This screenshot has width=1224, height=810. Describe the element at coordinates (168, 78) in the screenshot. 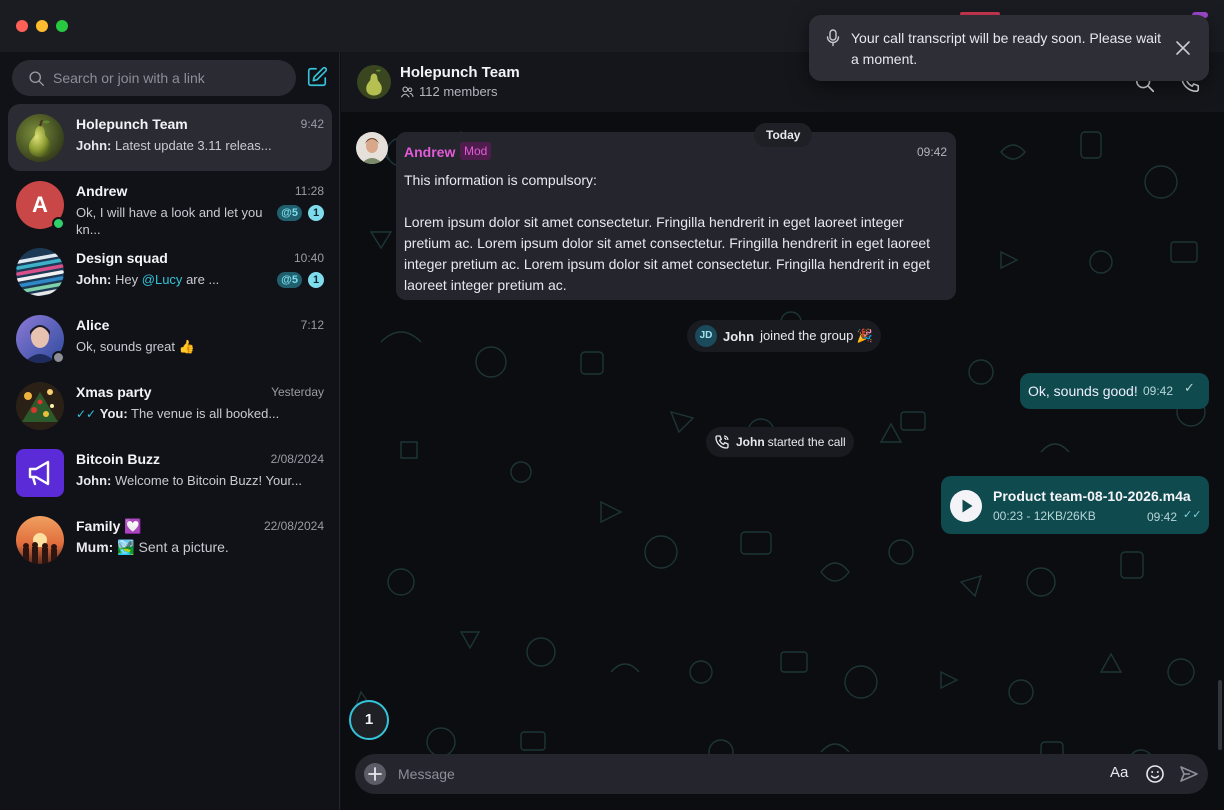

I see `search-input` at that location.